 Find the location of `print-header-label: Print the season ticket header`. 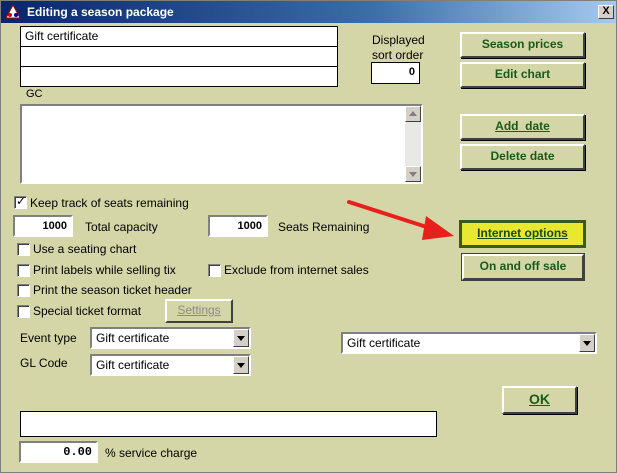

print-header-label: Print the season ticket header is located at coordinates (112, 290).